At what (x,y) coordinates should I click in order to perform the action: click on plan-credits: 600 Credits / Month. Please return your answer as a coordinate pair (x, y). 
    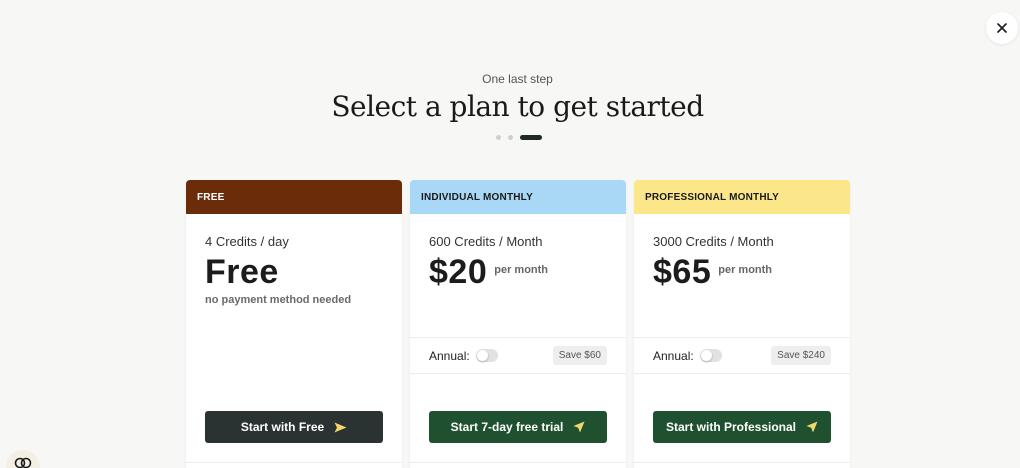
    Looking at the image, I should click on (486, 241).